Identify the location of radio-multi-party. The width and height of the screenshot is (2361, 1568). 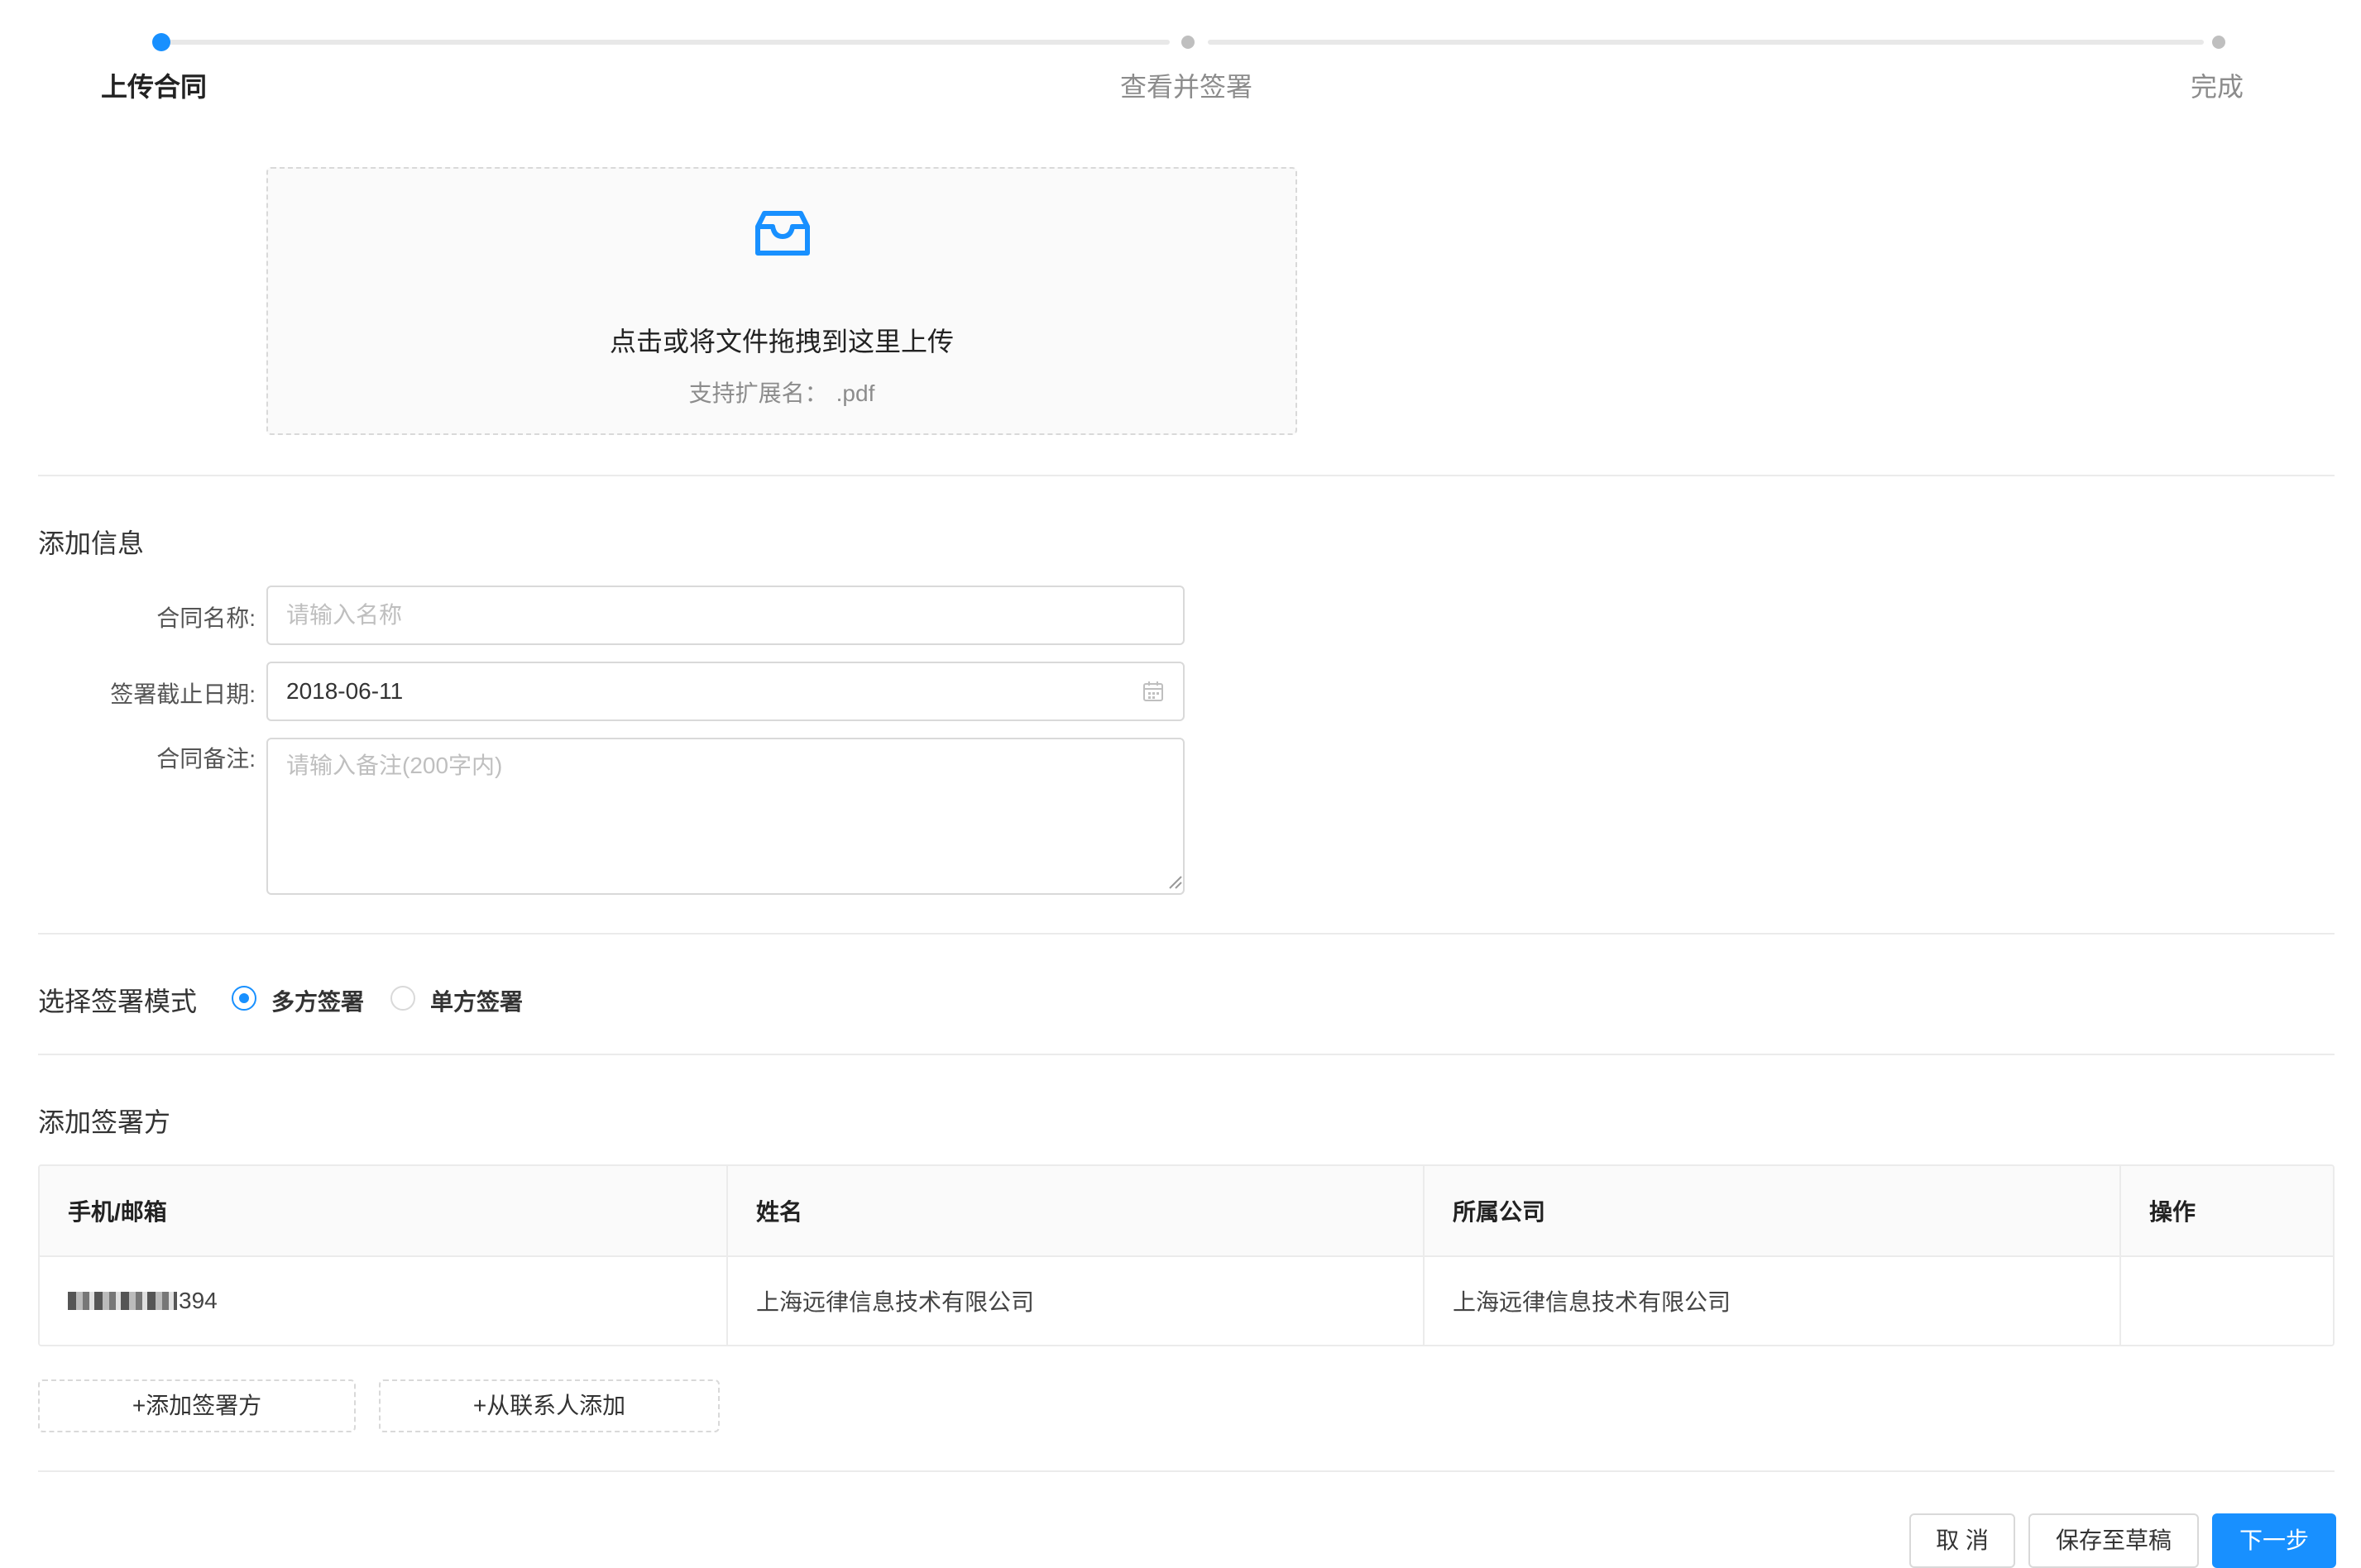
(244, 998).